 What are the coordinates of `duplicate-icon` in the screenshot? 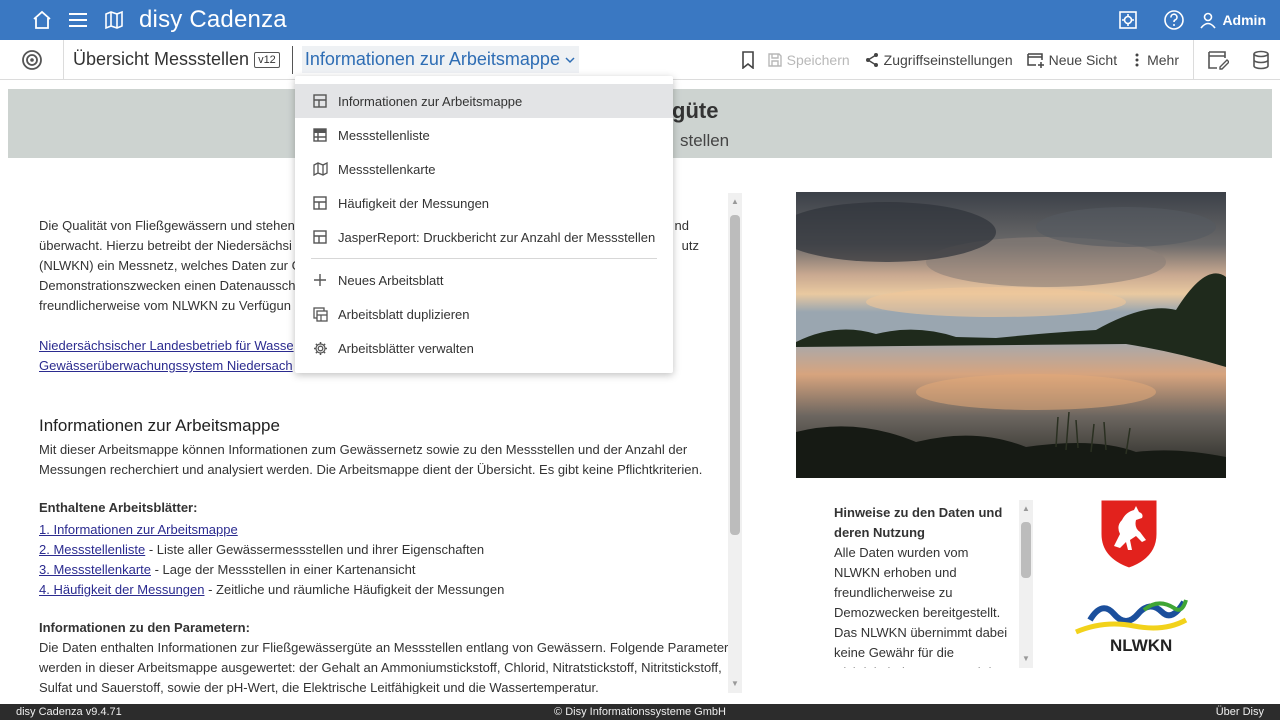 It's located at (320, 314).